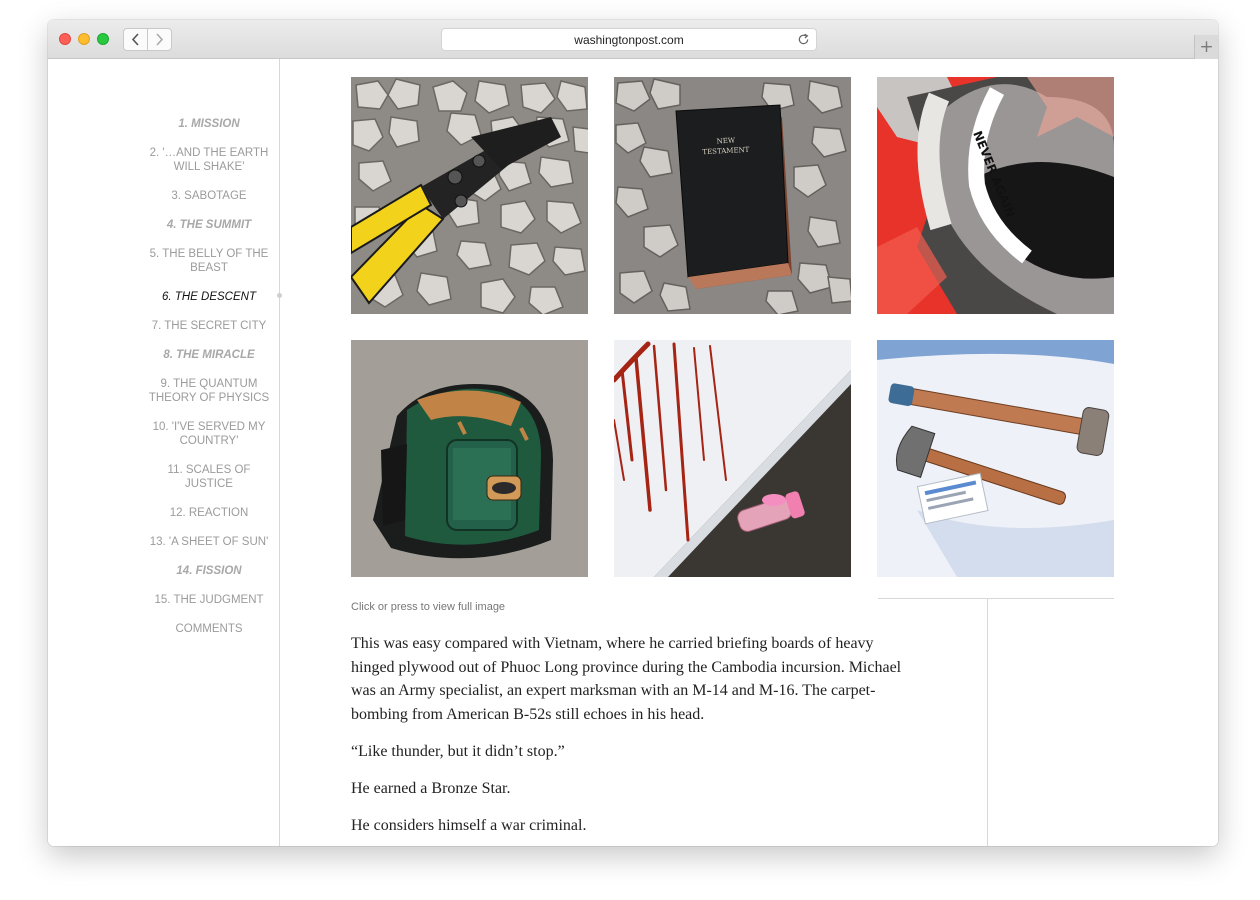 This screenshot has height=900, width=1260. Describe the element at coordinates (458, 751) in the screenshot. I see `article-paragraph: “Like thunder, but it didn’t stop.”` at that location.